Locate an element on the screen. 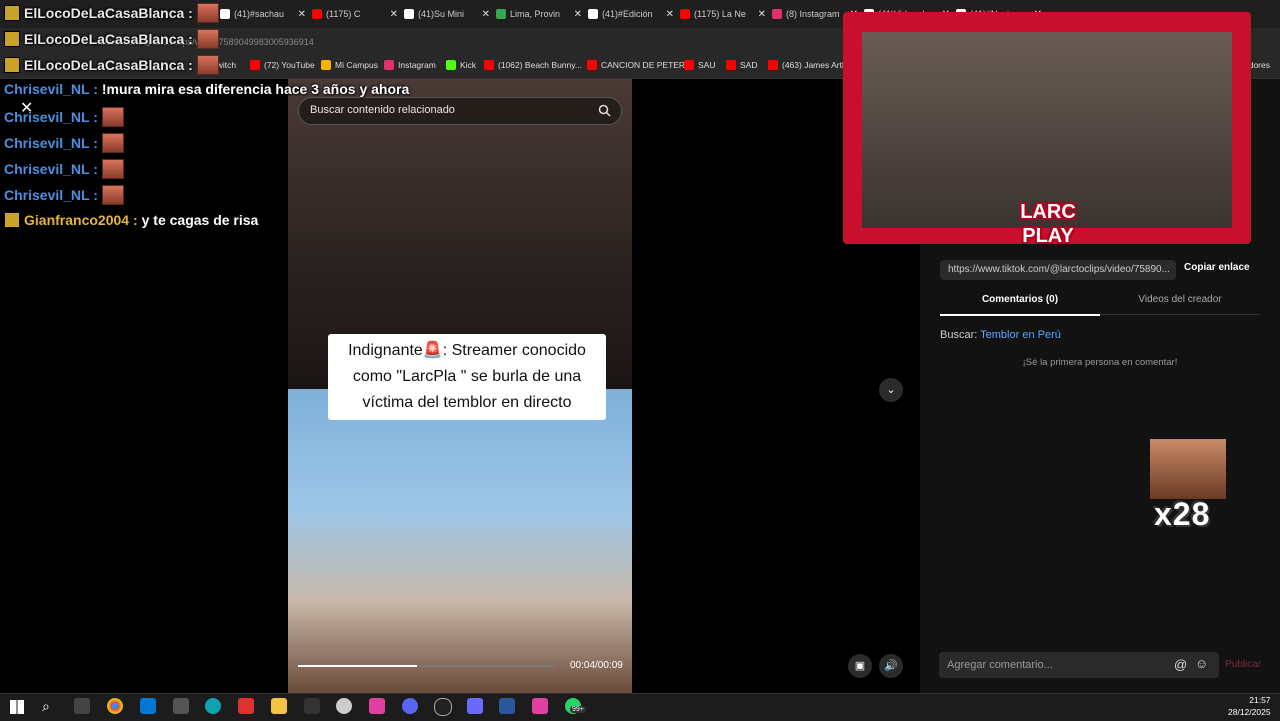 The width and height of the screenshot is (1280, 721). emoji-icon: ☺ is located at coordinates (1201, 663).